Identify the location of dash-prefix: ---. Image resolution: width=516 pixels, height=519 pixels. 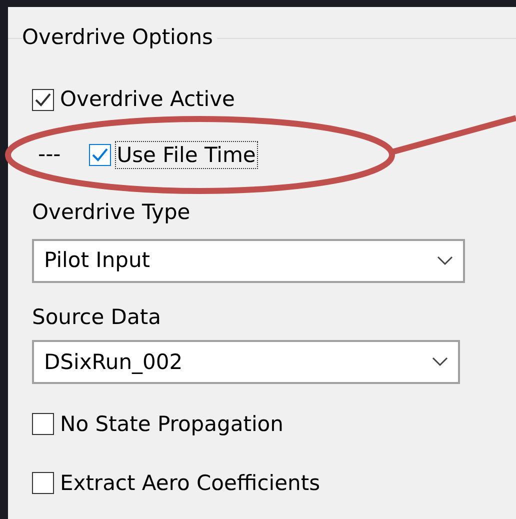
(49, 154).